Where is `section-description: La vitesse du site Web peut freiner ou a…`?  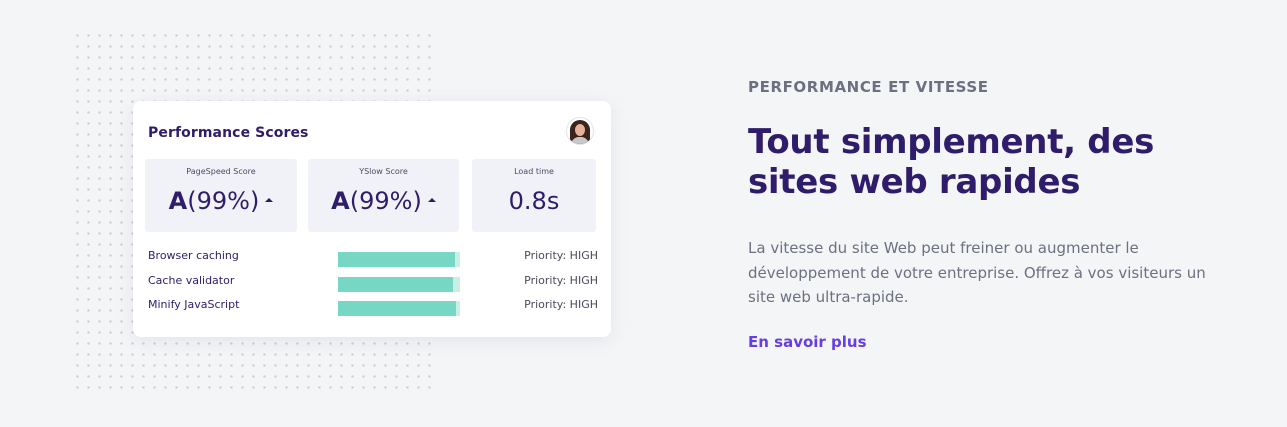 section-description: La vitesse du site Web peut freiner ou a… is located at coordinates (977, 272).